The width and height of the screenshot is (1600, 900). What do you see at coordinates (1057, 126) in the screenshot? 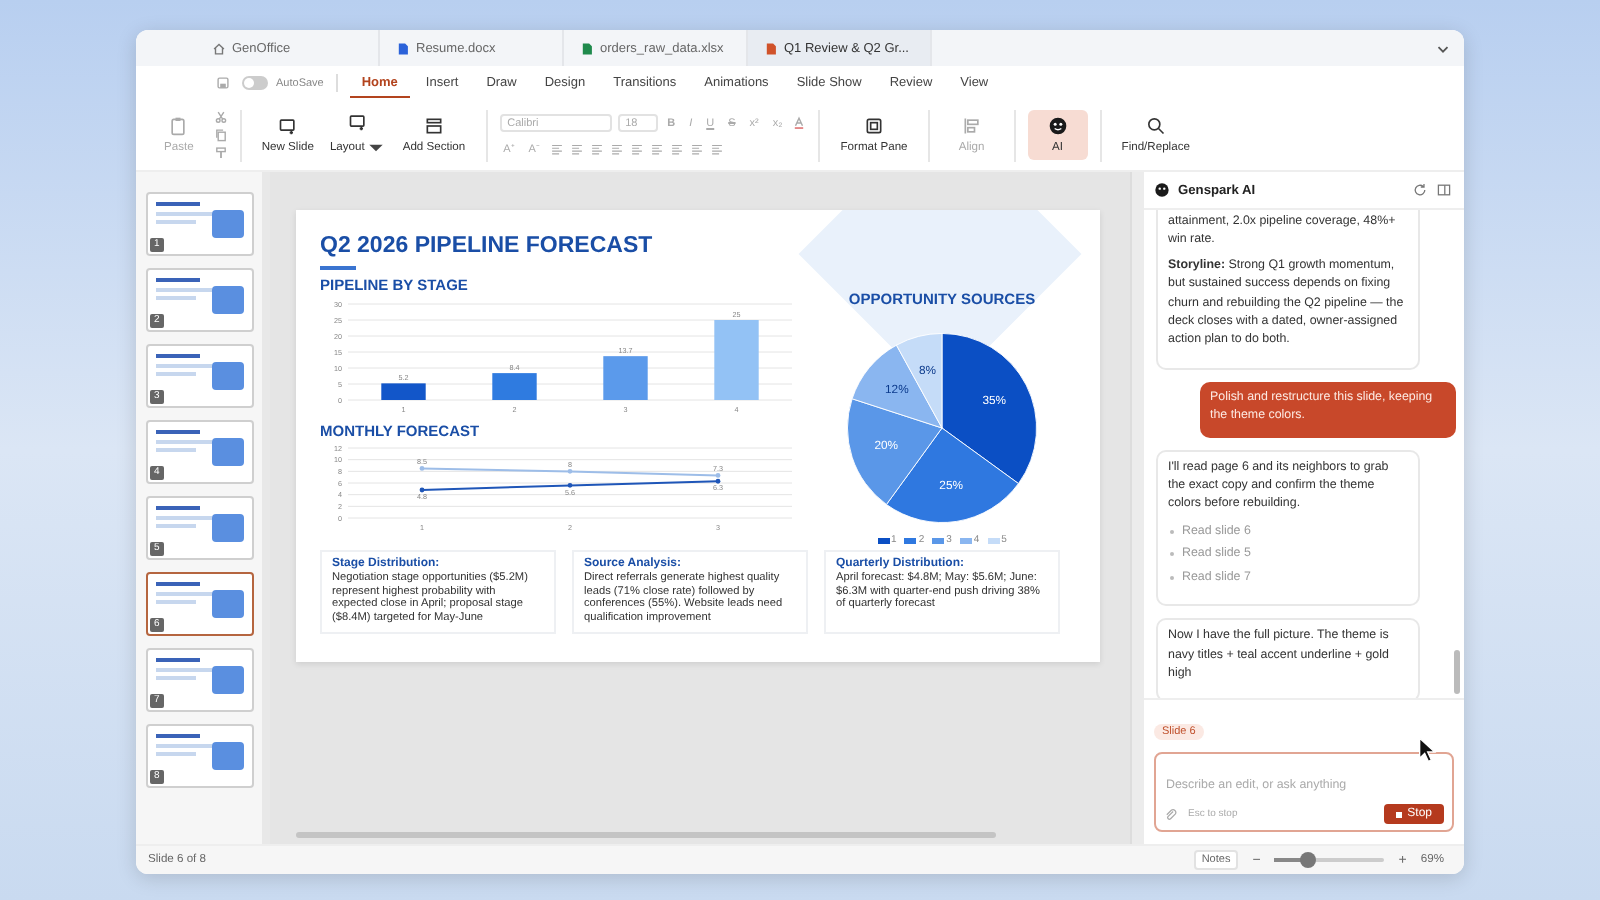
I see `smiley-face-icon` at bounding box center [1057, 126].